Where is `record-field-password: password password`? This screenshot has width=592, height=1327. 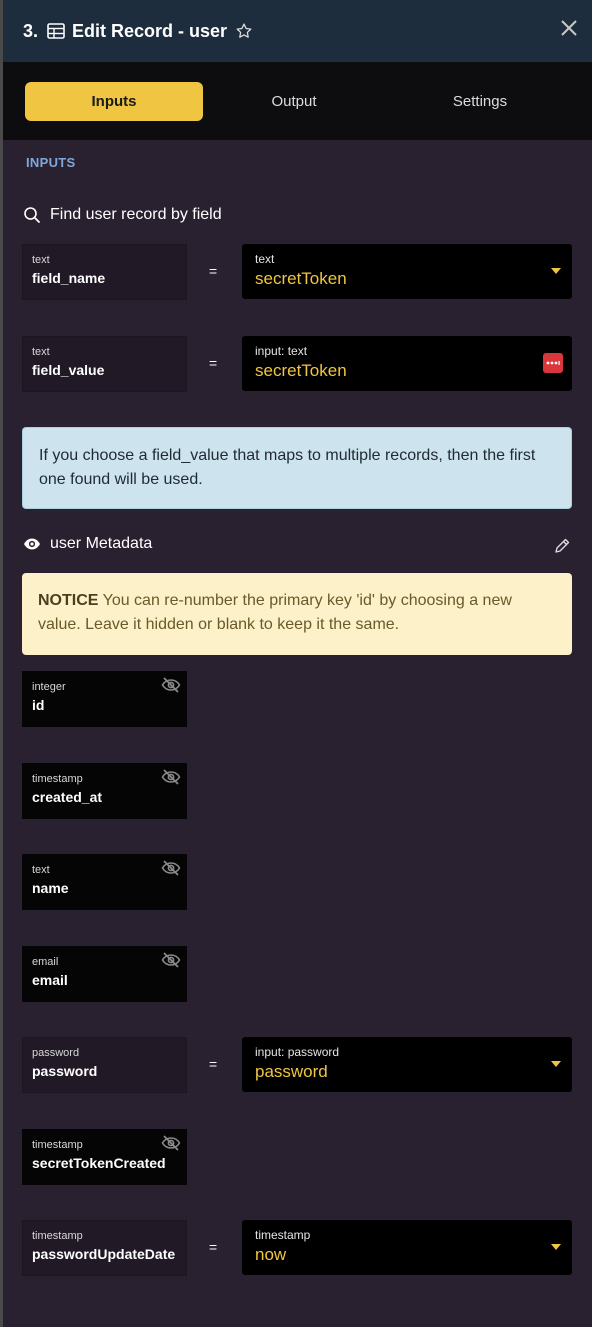
record-field-password: password password is located at coordinates (104, 1065).